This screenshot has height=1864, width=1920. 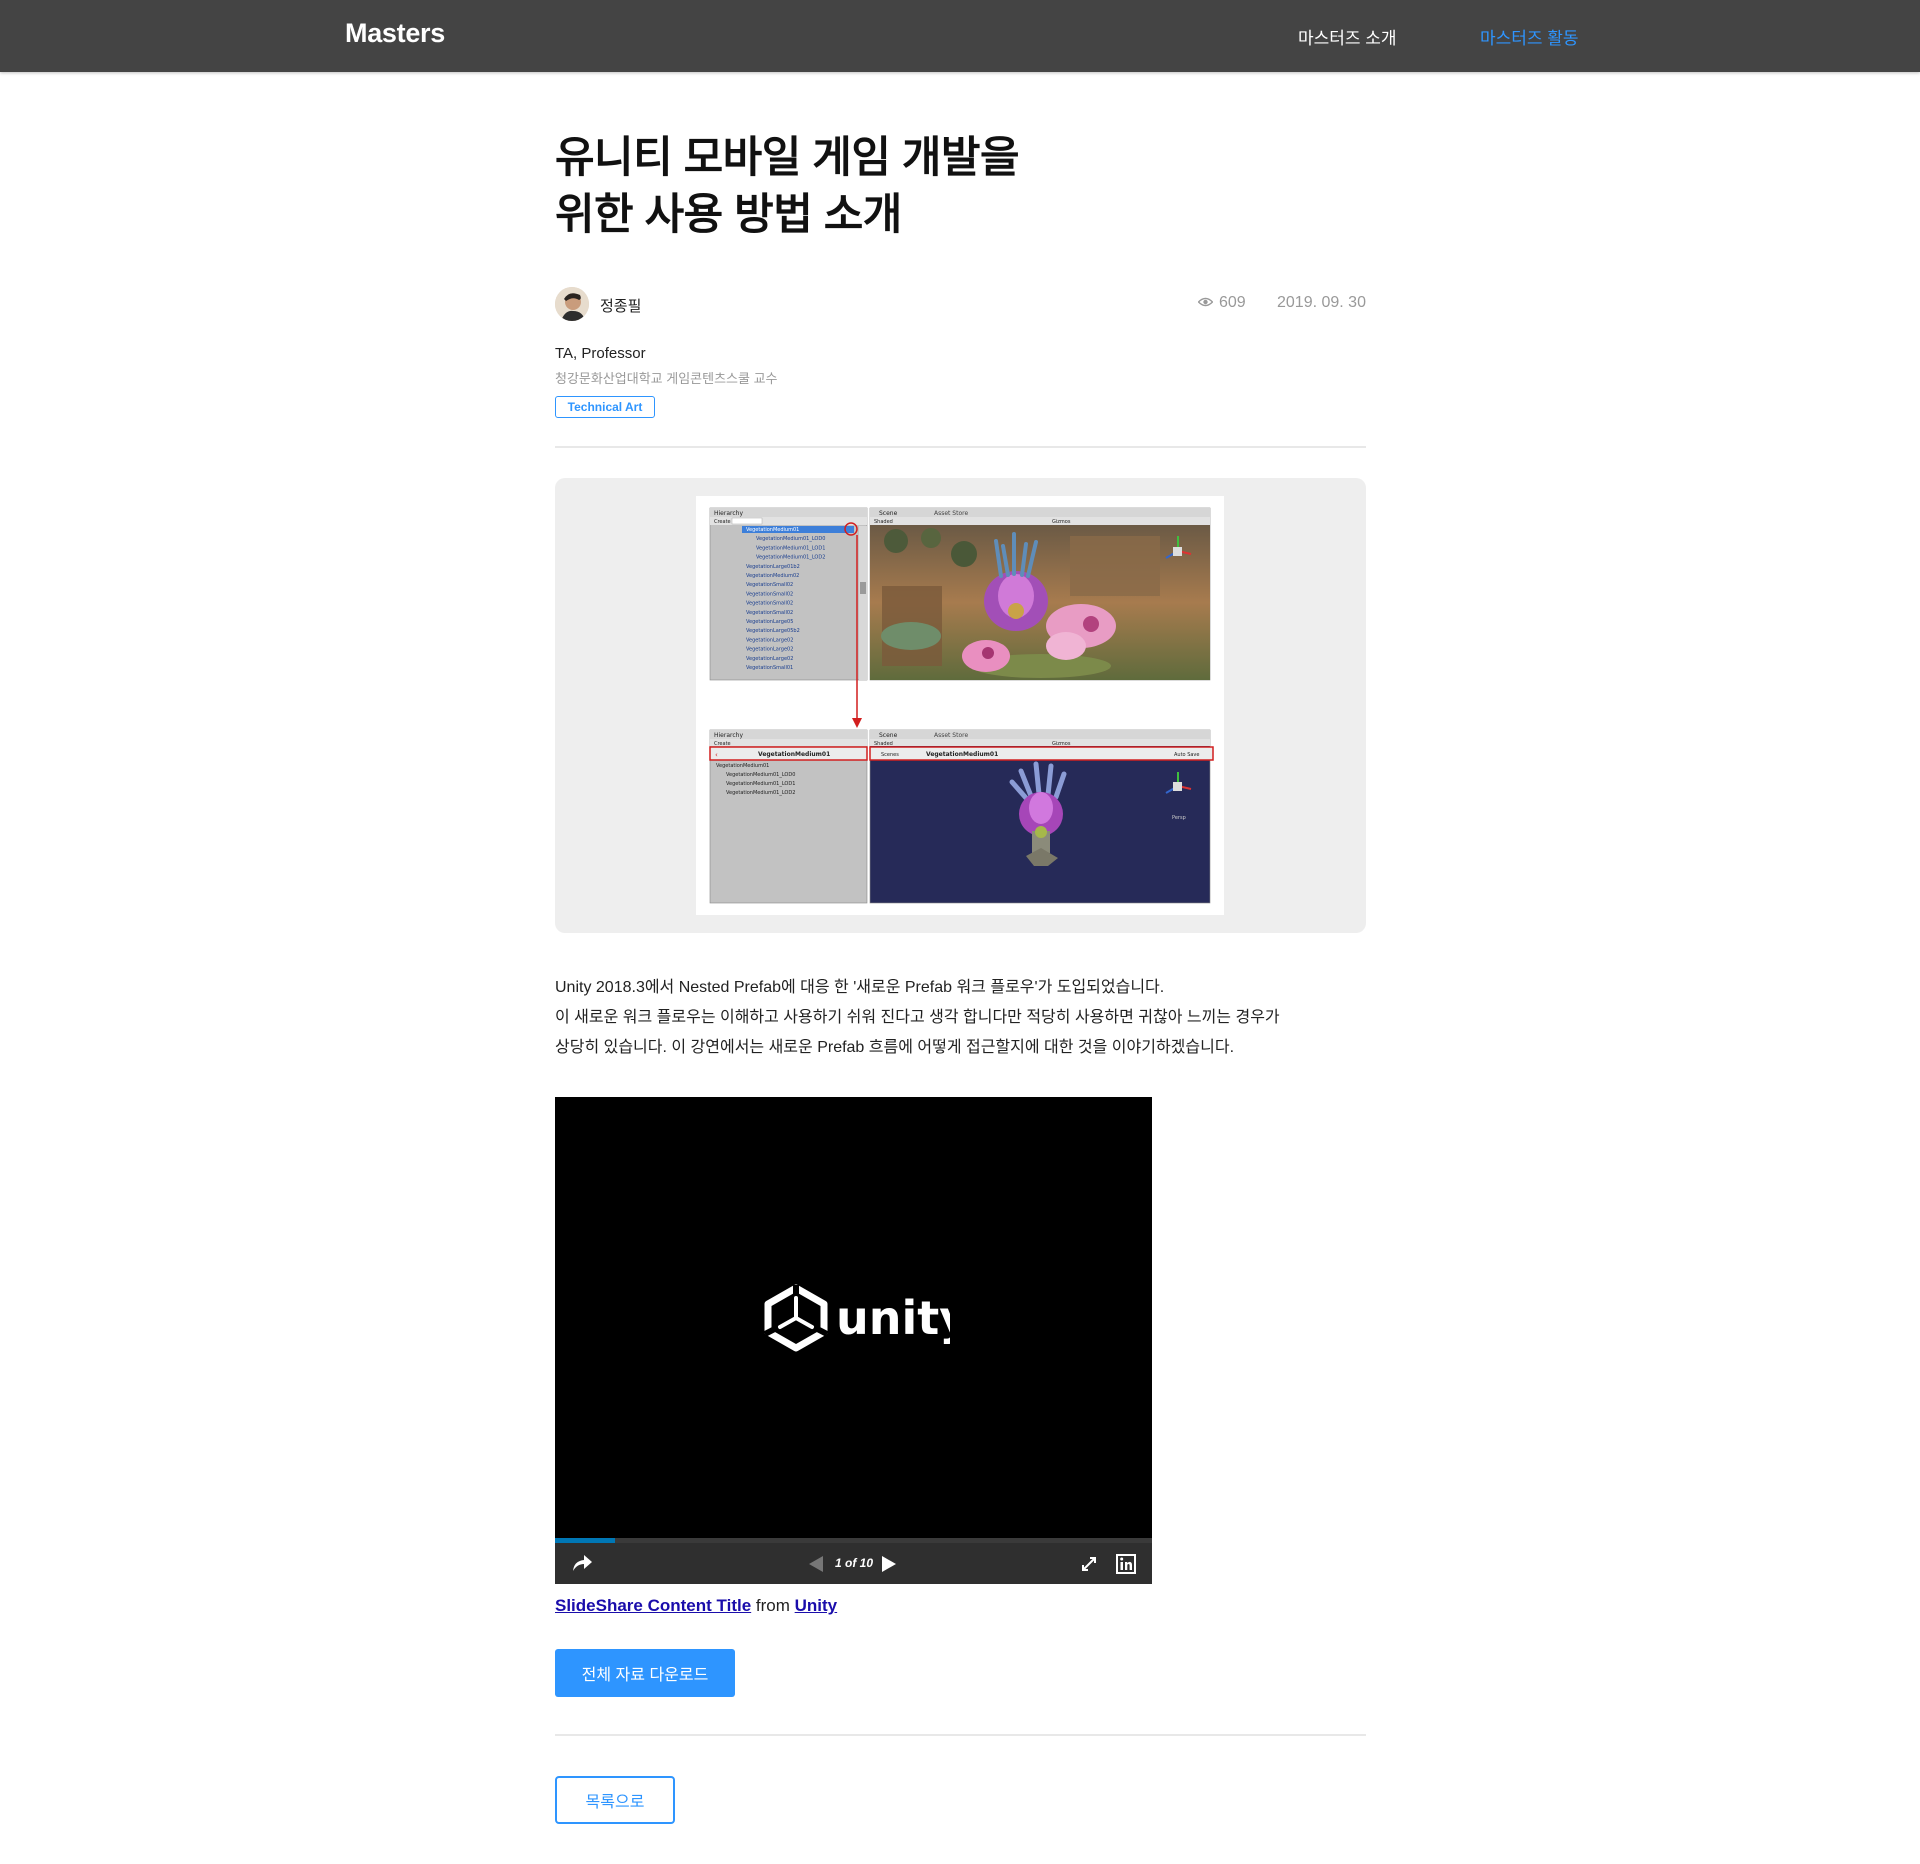 I want to click on divider-top, so click(x=960, y=447).